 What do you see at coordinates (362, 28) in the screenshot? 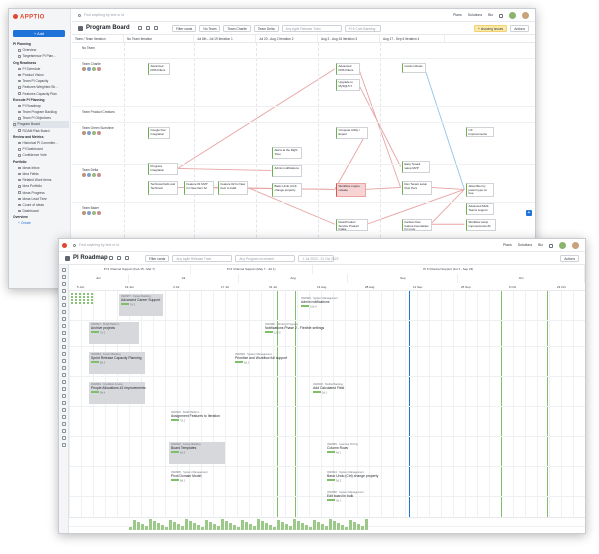
I see `pi-select: PI 6 Core Banking` at bounding box center [362, 28].